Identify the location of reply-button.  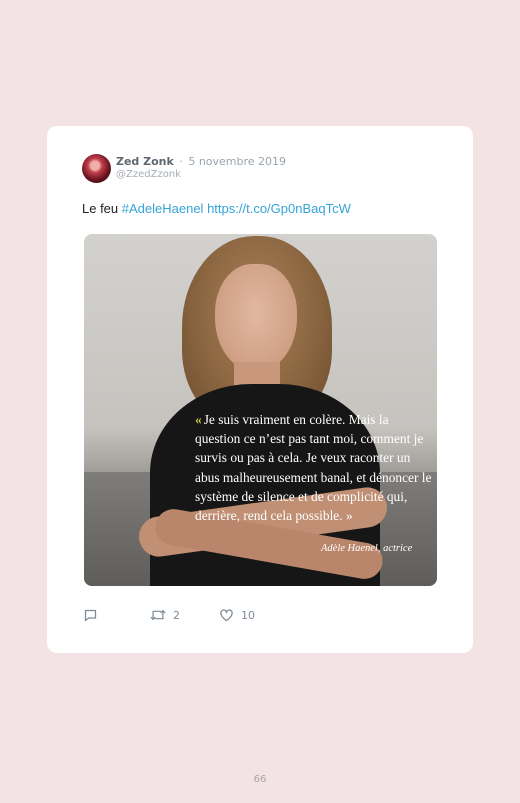
(90, 615).